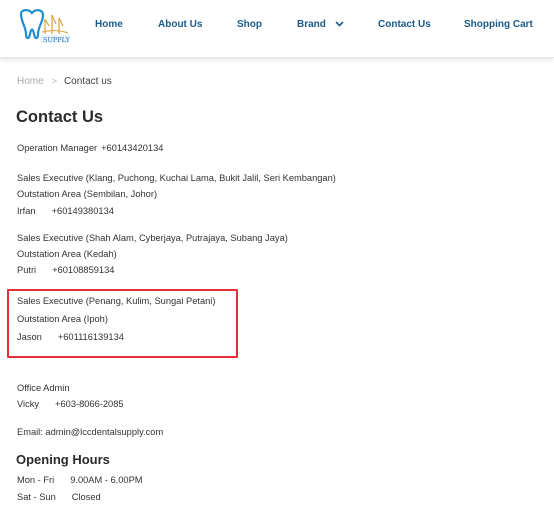 This screenshot has width=554, height=519. Describe the element at coordinates (29, 337) in the screenshot. I see `contact-3-name: Jason` at that location.